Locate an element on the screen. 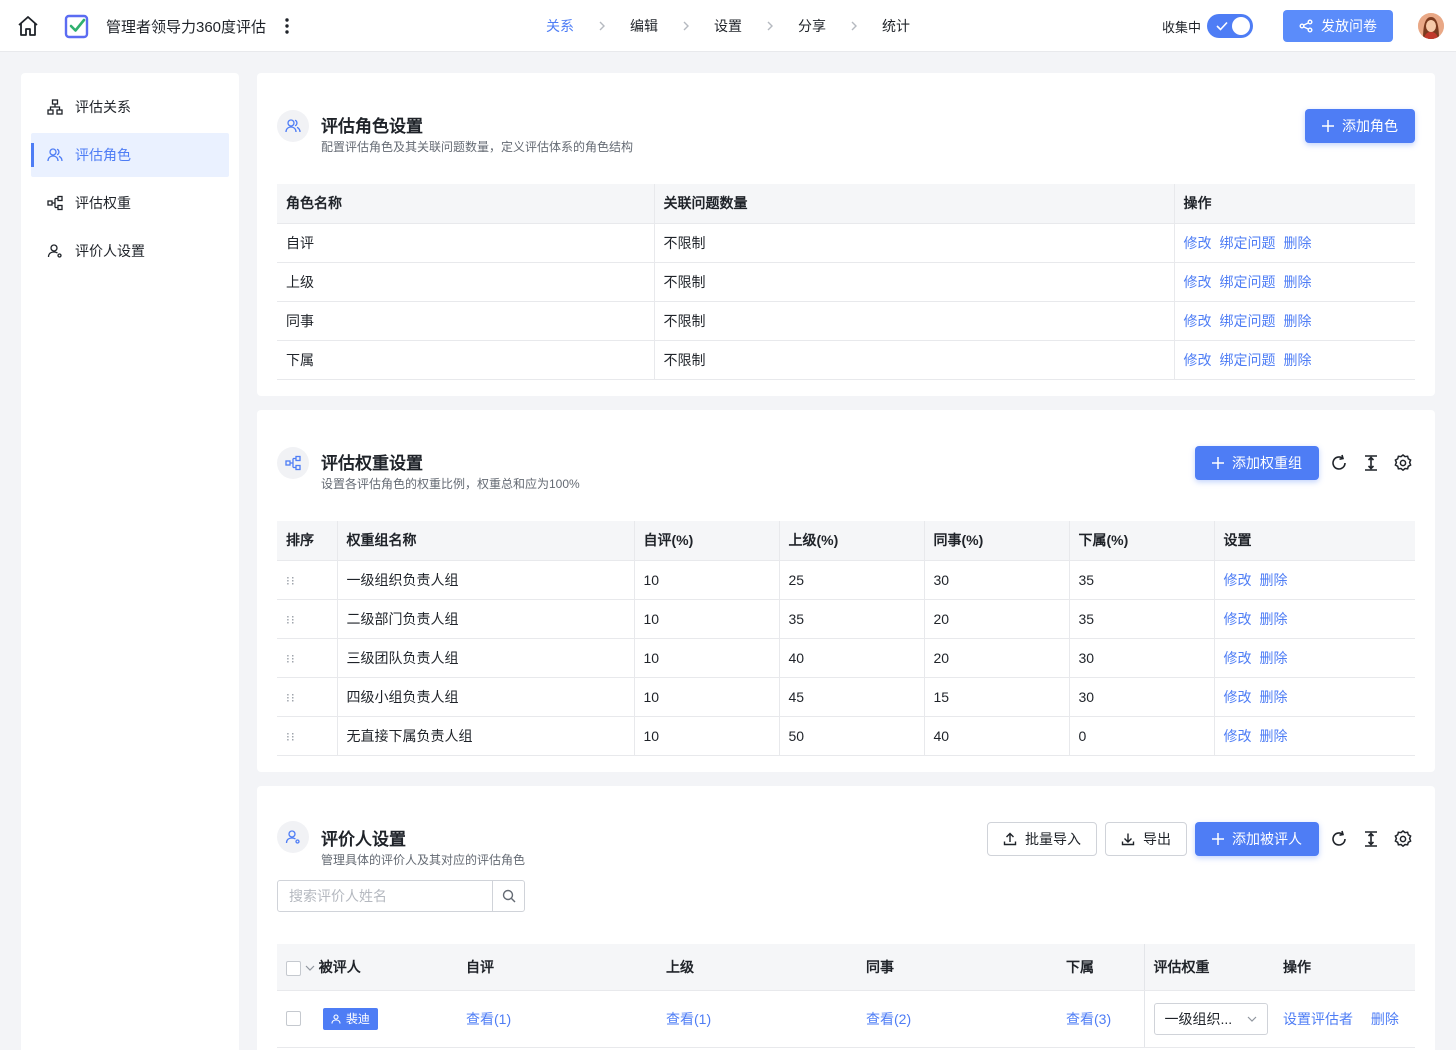 The width and height of the screenshot is (1456, 1050). peer-weight: 20 is located at coordinates (997, 619).